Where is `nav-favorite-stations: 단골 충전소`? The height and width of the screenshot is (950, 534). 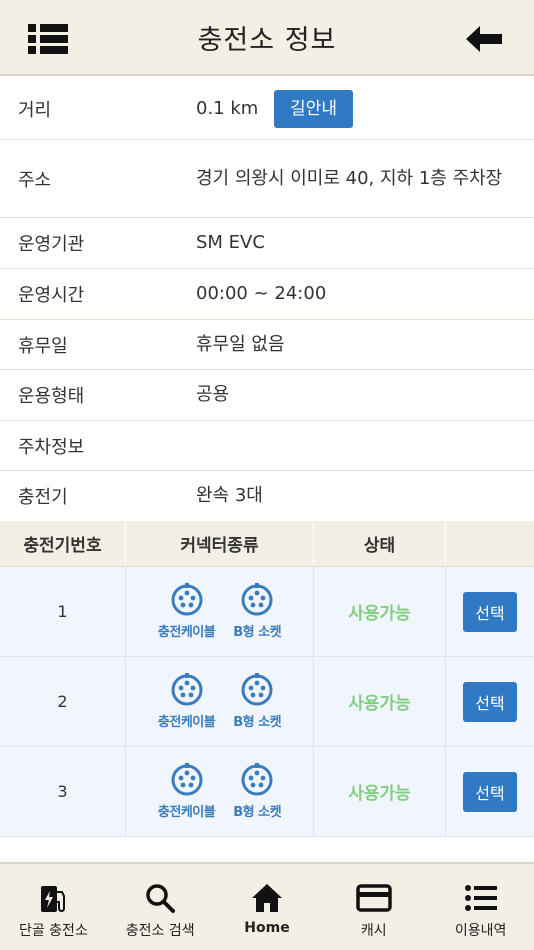
nav-favorite-stations: 단골 충전소 is located at coordinates (53, 907).